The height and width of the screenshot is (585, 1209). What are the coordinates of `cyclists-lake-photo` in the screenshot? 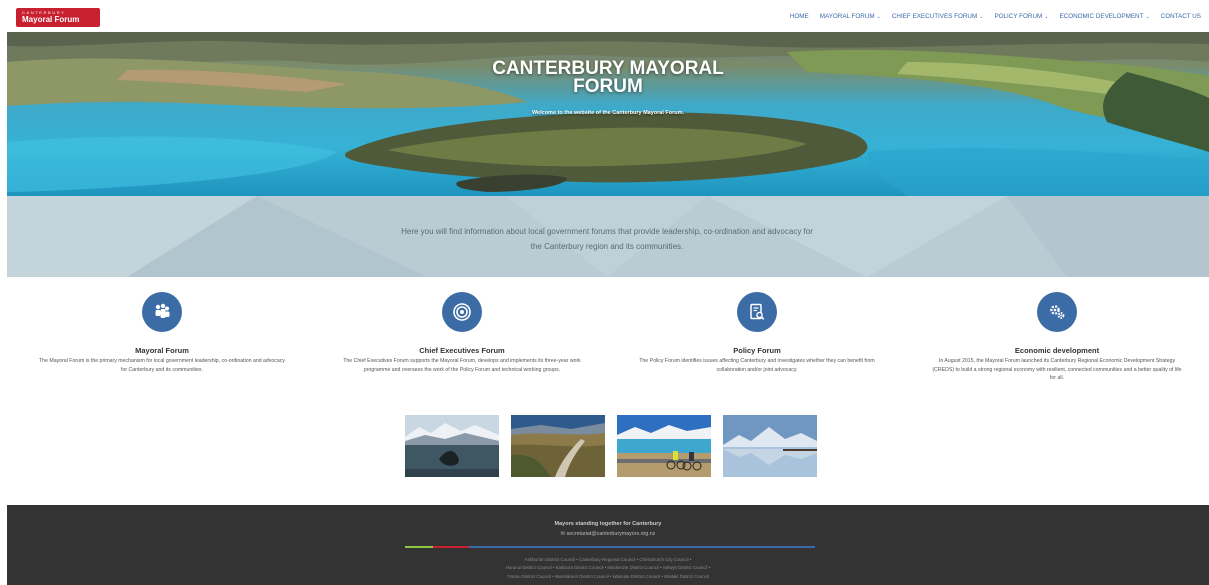 It's located at (664, 446).